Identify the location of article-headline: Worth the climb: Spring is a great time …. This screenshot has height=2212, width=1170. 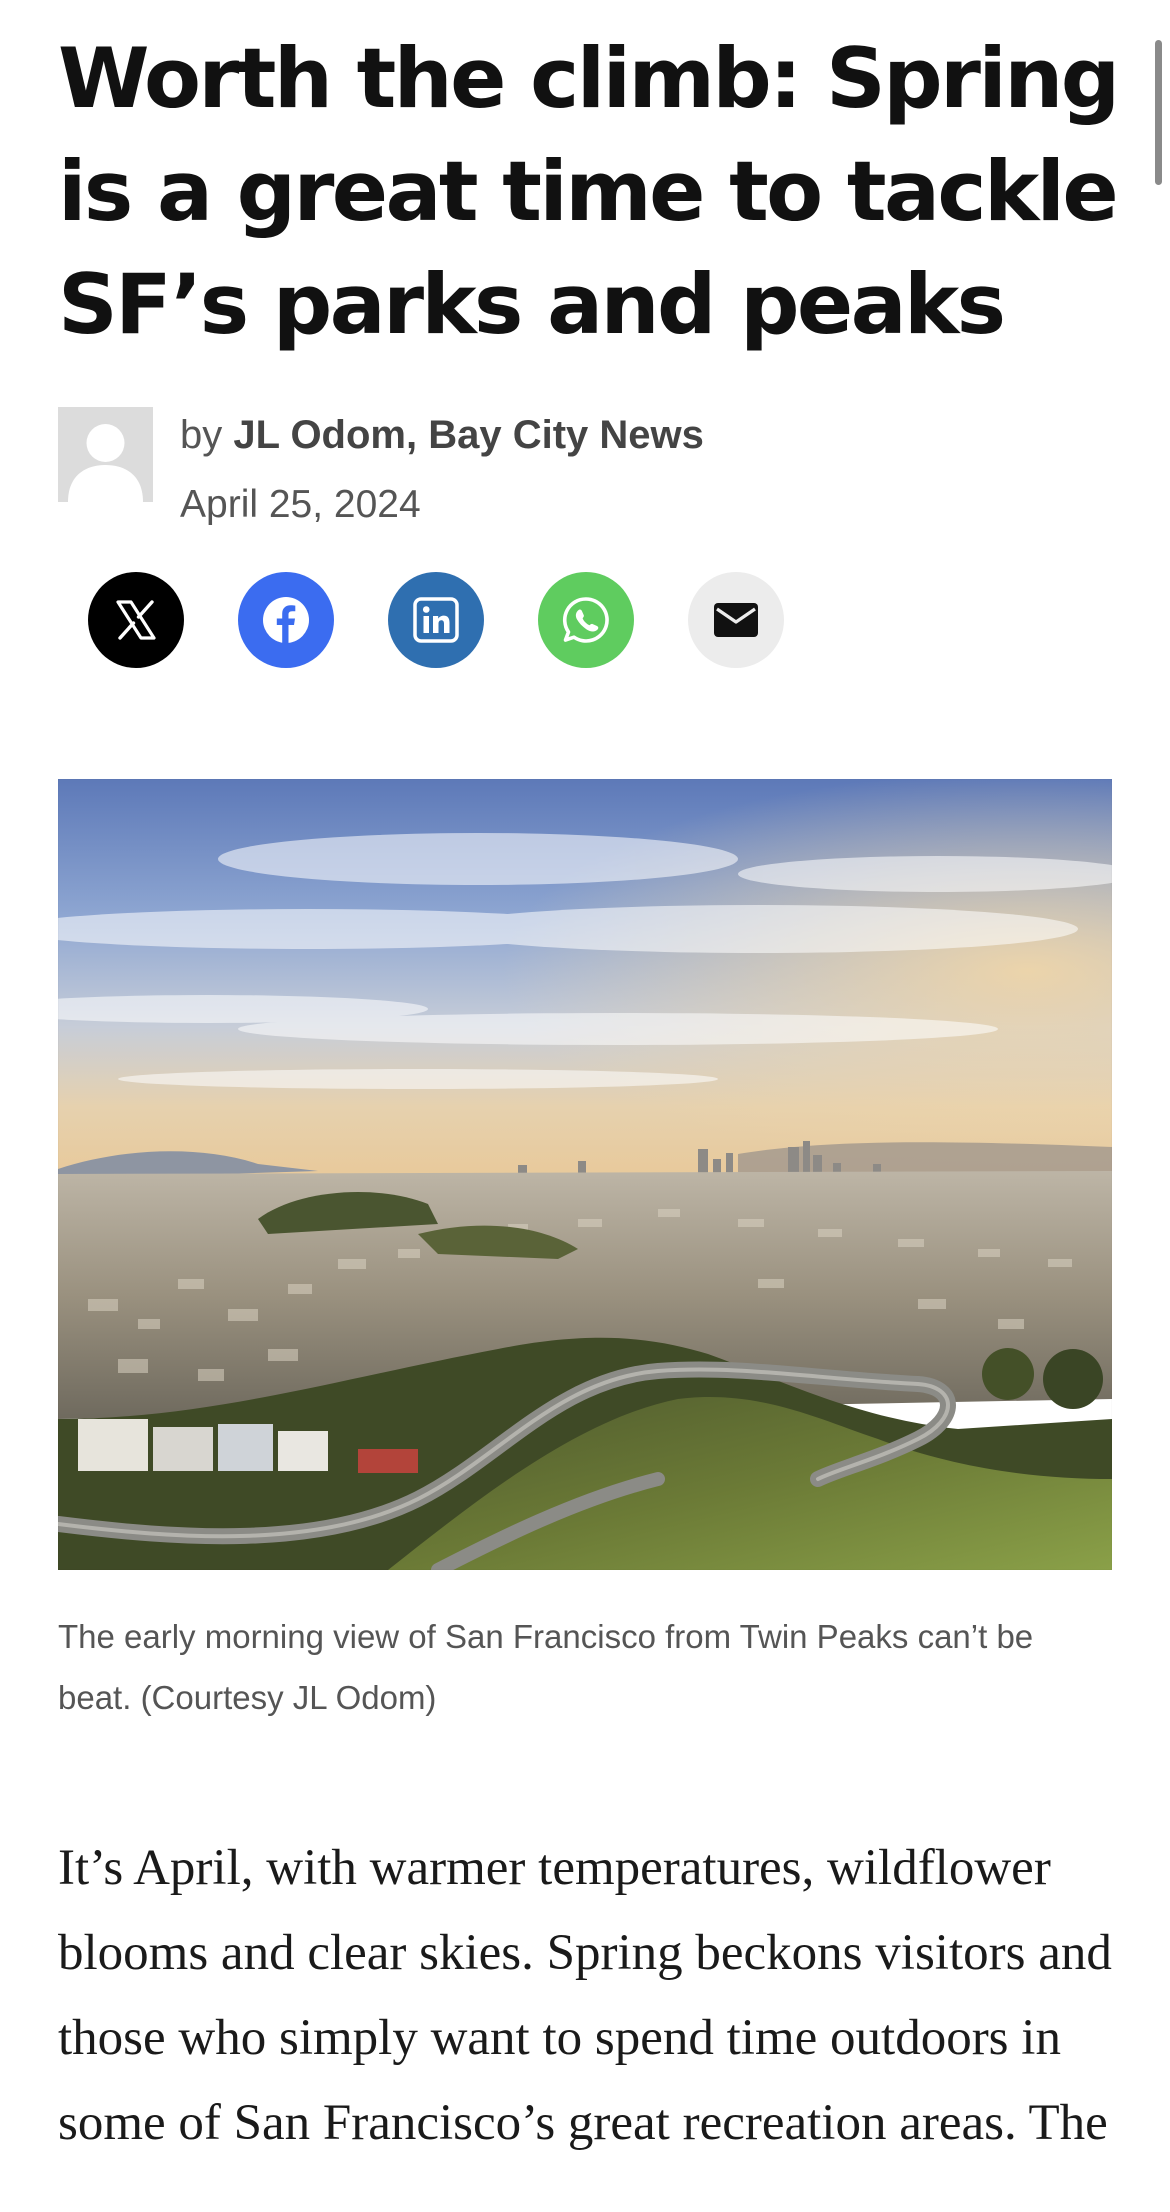
(589, 191).